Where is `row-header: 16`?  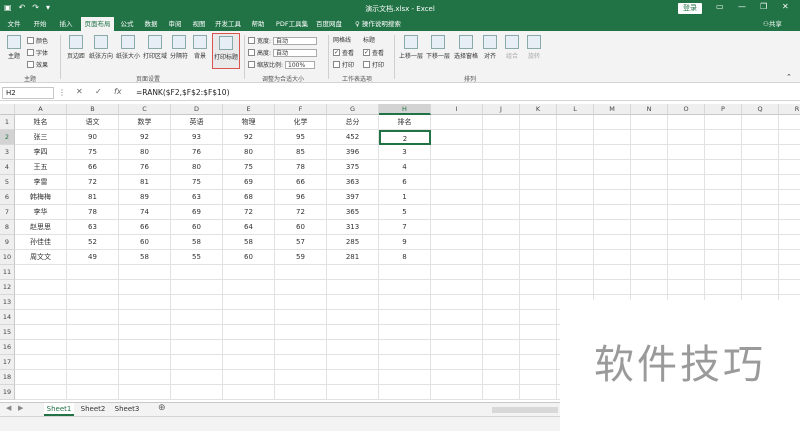
row-header: 16 is located at coordinates (7, 347).